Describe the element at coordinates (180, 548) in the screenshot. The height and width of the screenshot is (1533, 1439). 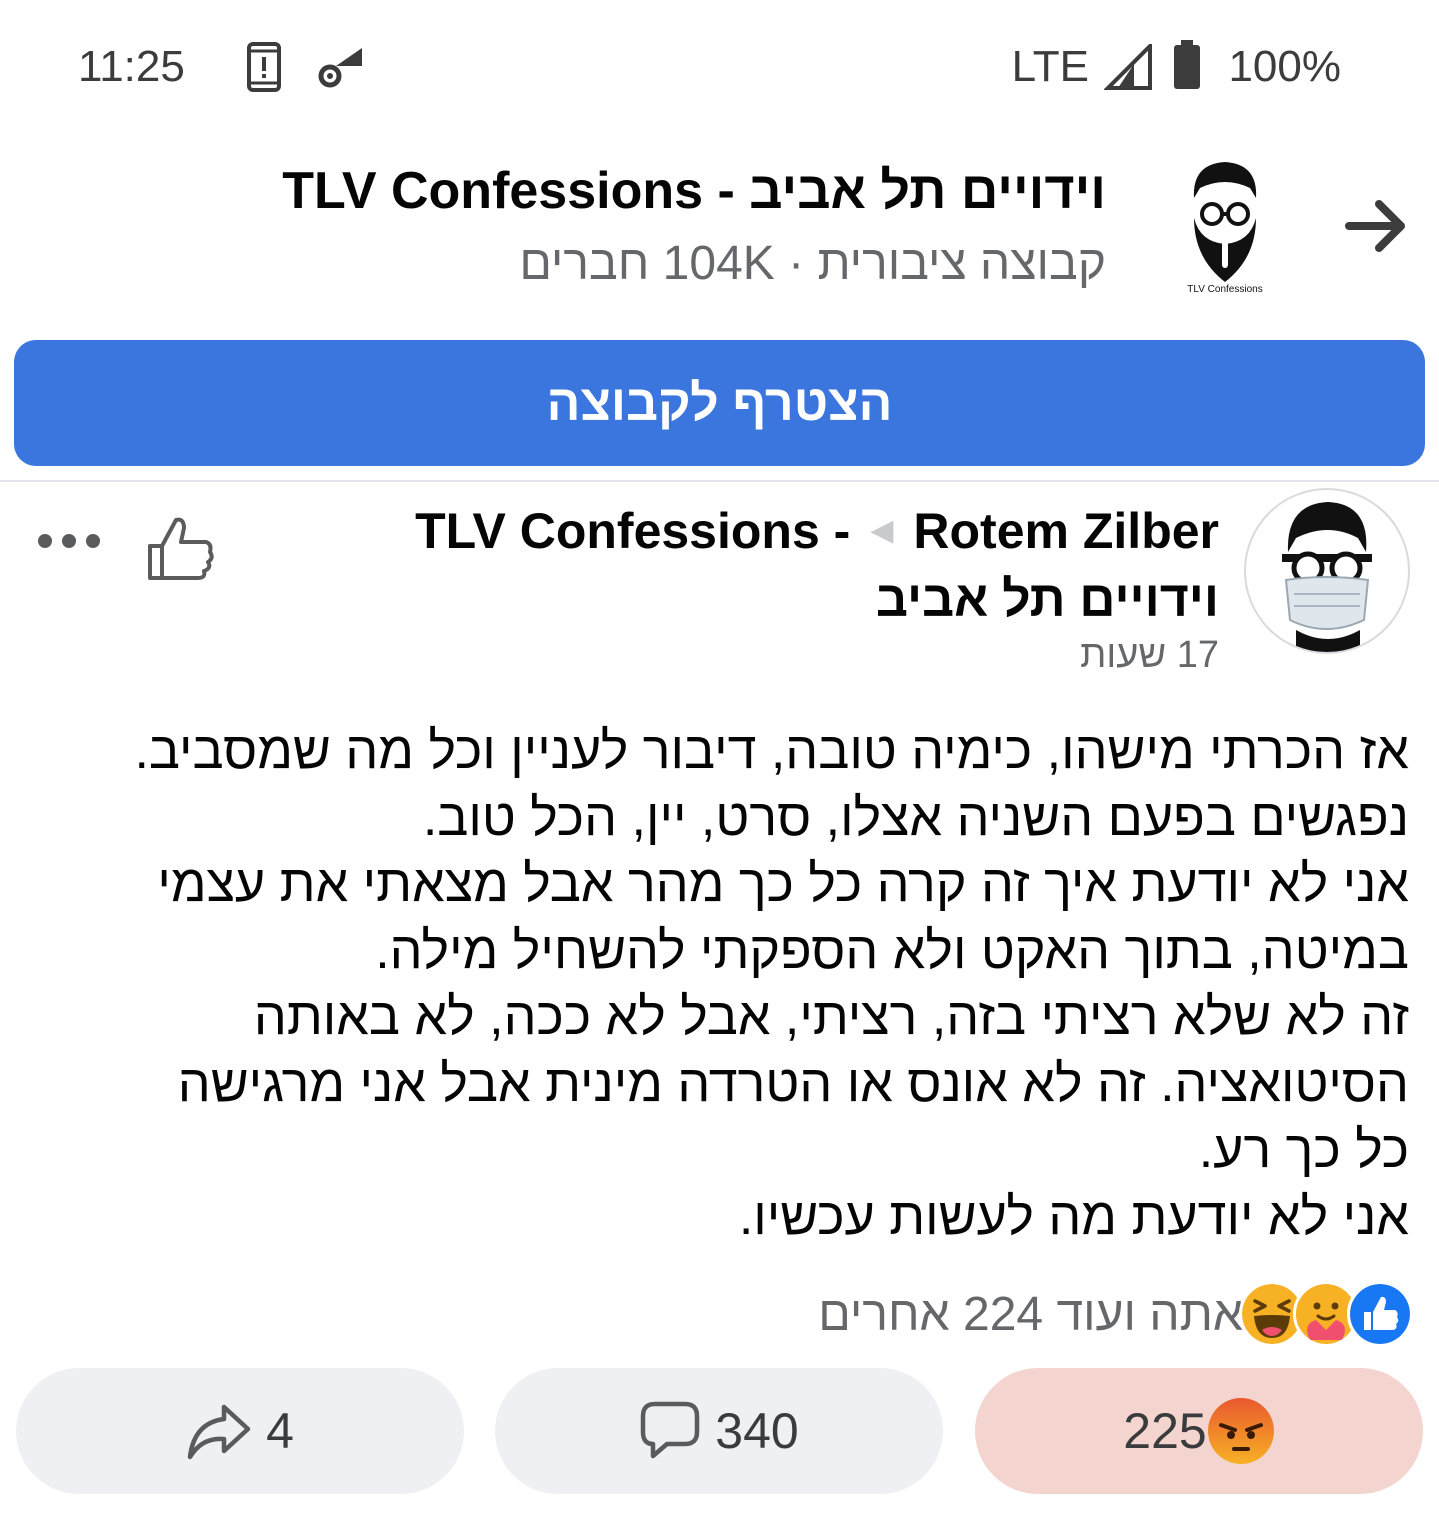
I see `thumbs-up-icon` at that location.